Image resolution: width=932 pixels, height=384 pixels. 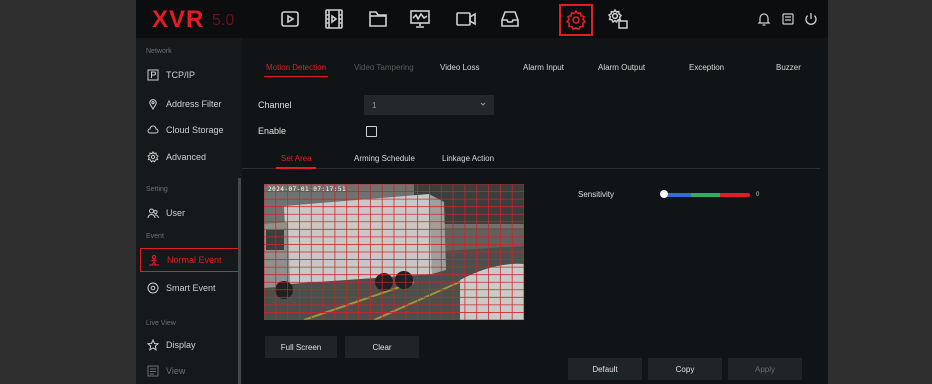 What do you see at coordinates (371, 131) in the screenshot?
I see `enable-checkbox` at bounding box center [371, 131].